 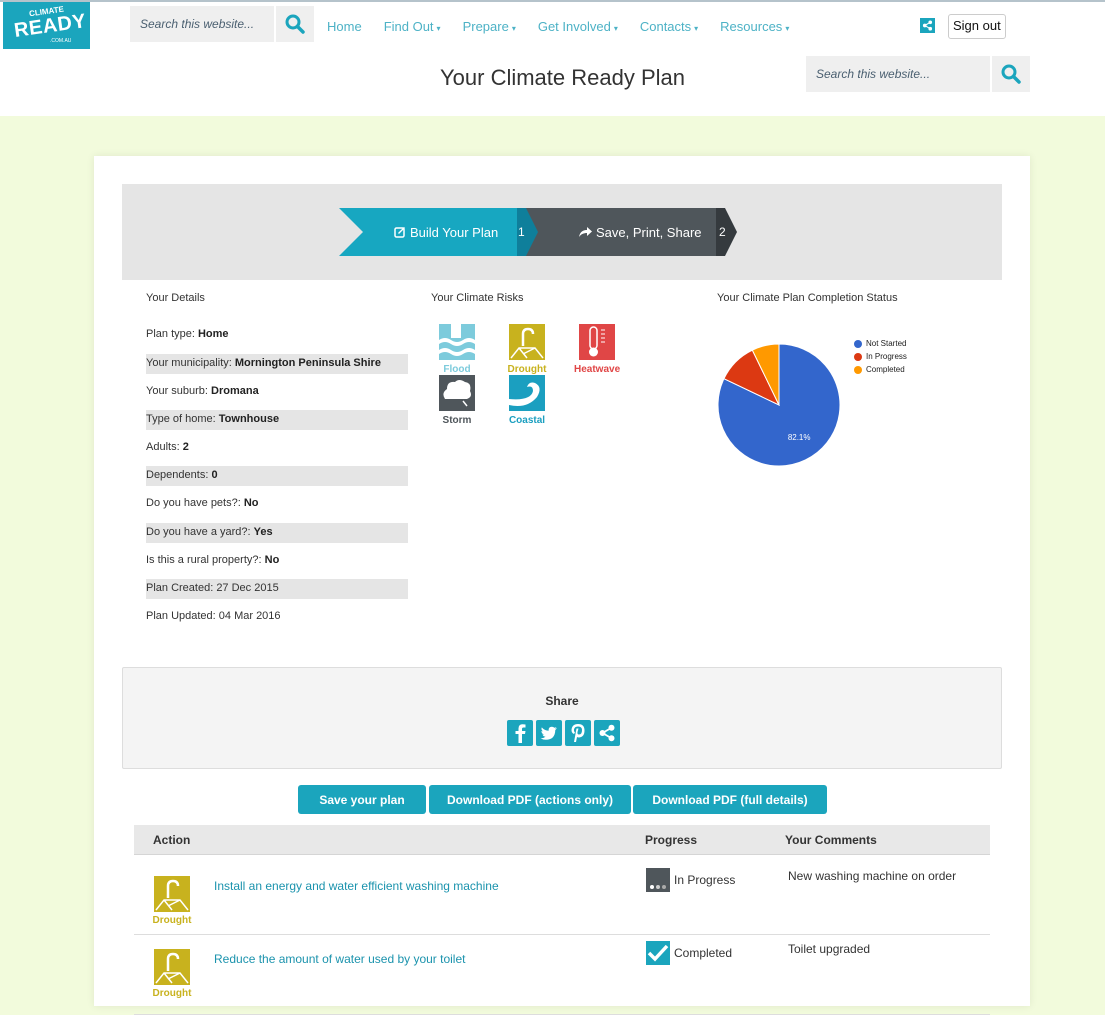 What do you see at coordinates (658, 953) in the screenshot?
I see `completed-check-icon` at bounding box center [658, 953].